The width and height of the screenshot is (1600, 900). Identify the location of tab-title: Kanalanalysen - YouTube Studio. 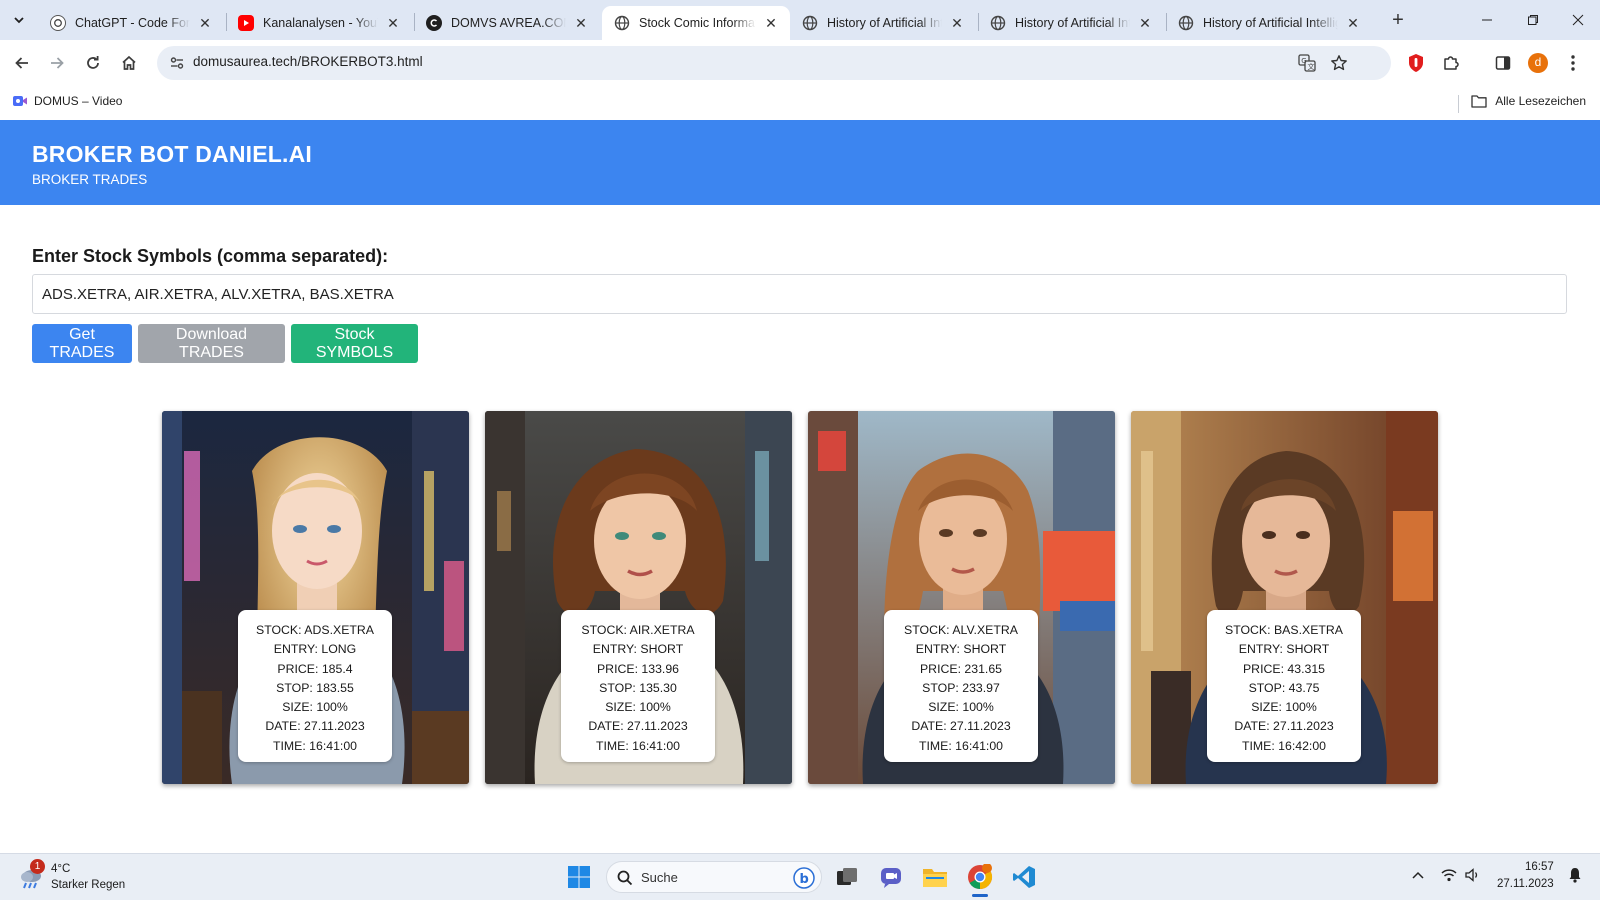
(320, 23).